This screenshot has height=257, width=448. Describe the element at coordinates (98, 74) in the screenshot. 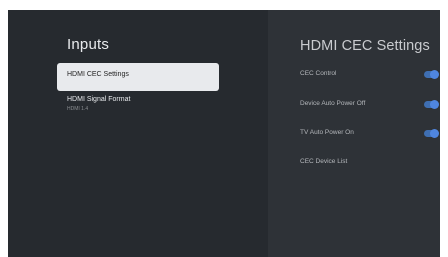

I see `menu-item-label: HDMI CEC Settings` at that location.